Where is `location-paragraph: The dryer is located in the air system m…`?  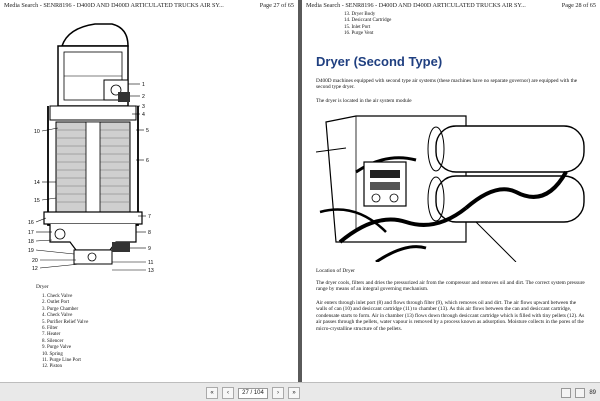
location-paragraph: The dryer is located in the air system m… is located at coordinates (364, 101).